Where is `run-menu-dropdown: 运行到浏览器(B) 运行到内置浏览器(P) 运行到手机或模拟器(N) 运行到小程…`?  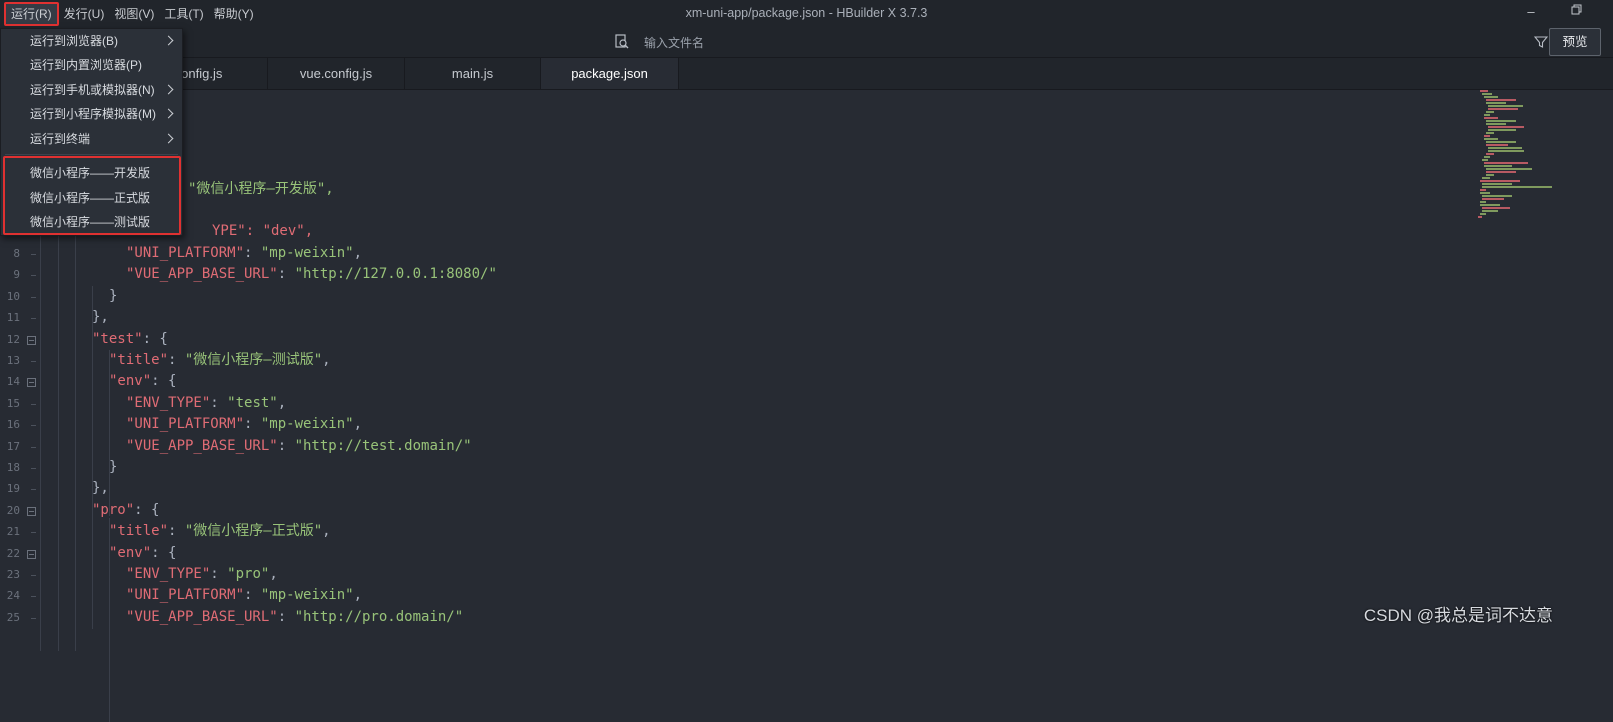
run-menu-dropdown: 运行到浏览器(B) 运行到内置浏览器(P) 运行到手机或模拟器(N) 运行到小程… is located at coordinates (91, 132).